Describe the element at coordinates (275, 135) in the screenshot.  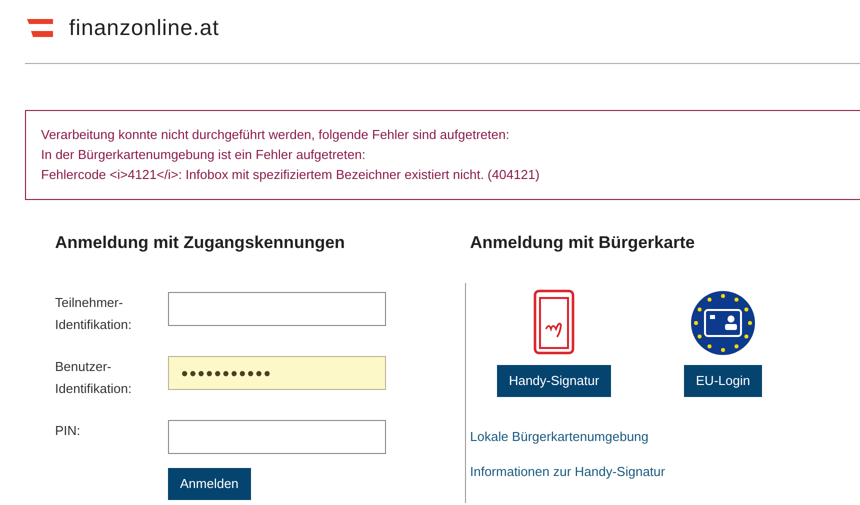
I see `error-message-line: Verarbeitung konnte nicht durchgeführt werden, folgende Fehler sind aufgetreten:` at that location.